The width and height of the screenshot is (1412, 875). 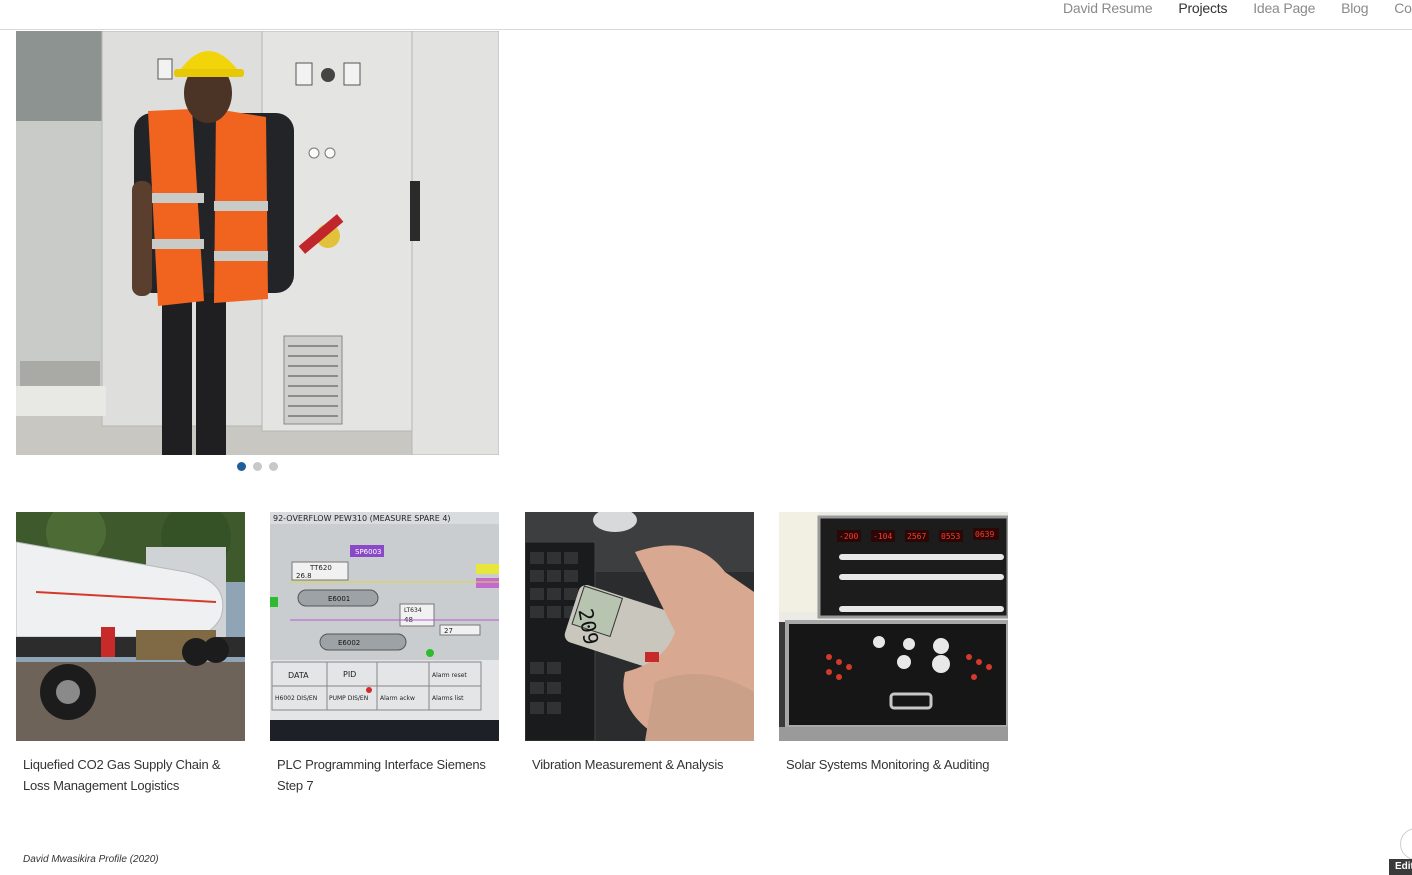 What do you see at coordinates (639, 626) in the screenshot?
I see `project-image-vibration-meter: 209` at bounding box center [639, 626].